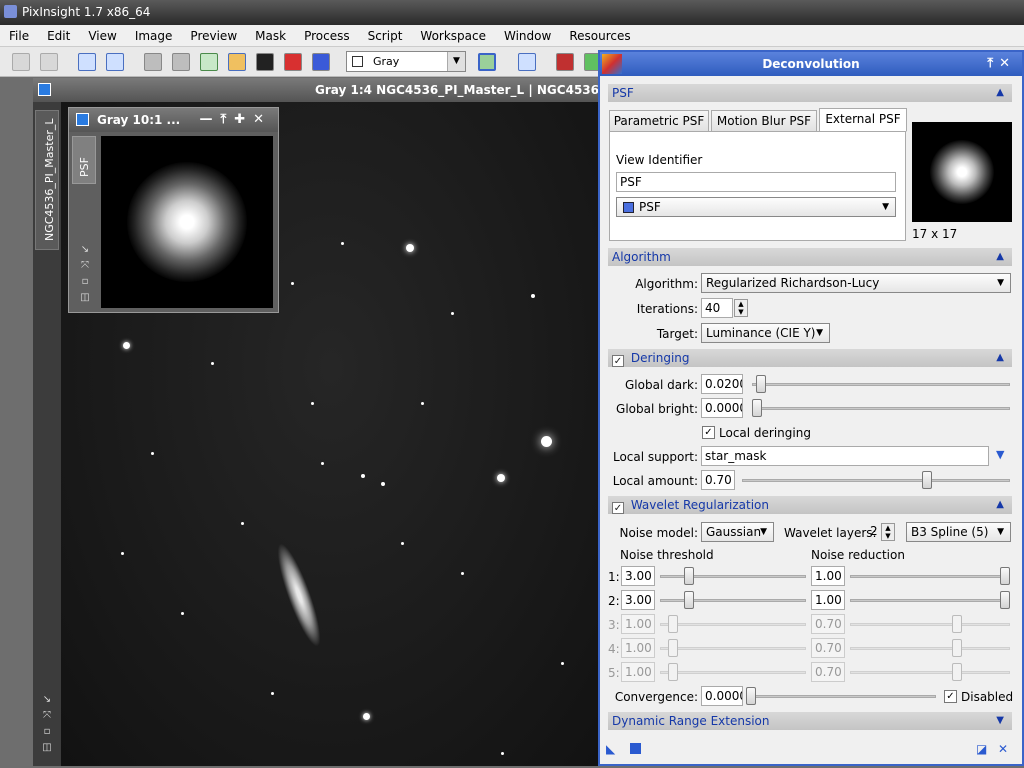 This screenshot has height=768, width=1024. Describe the element at coordinates (810, 358) in the screenshot. I see `section-deringing: ✓ Deringing ▲` at that location.